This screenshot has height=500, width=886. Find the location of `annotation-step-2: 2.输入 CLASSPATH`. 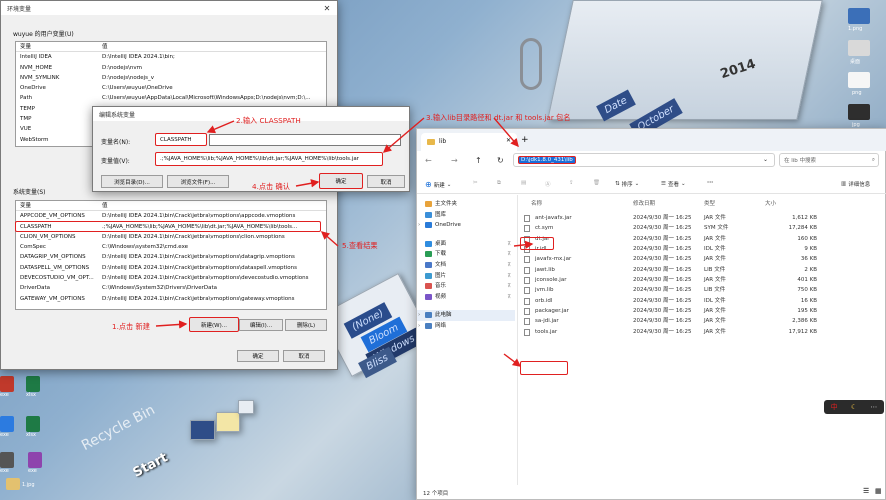

annotation-step-2: 2.输入 CLASSPATH is located at coordinates (268, 120).